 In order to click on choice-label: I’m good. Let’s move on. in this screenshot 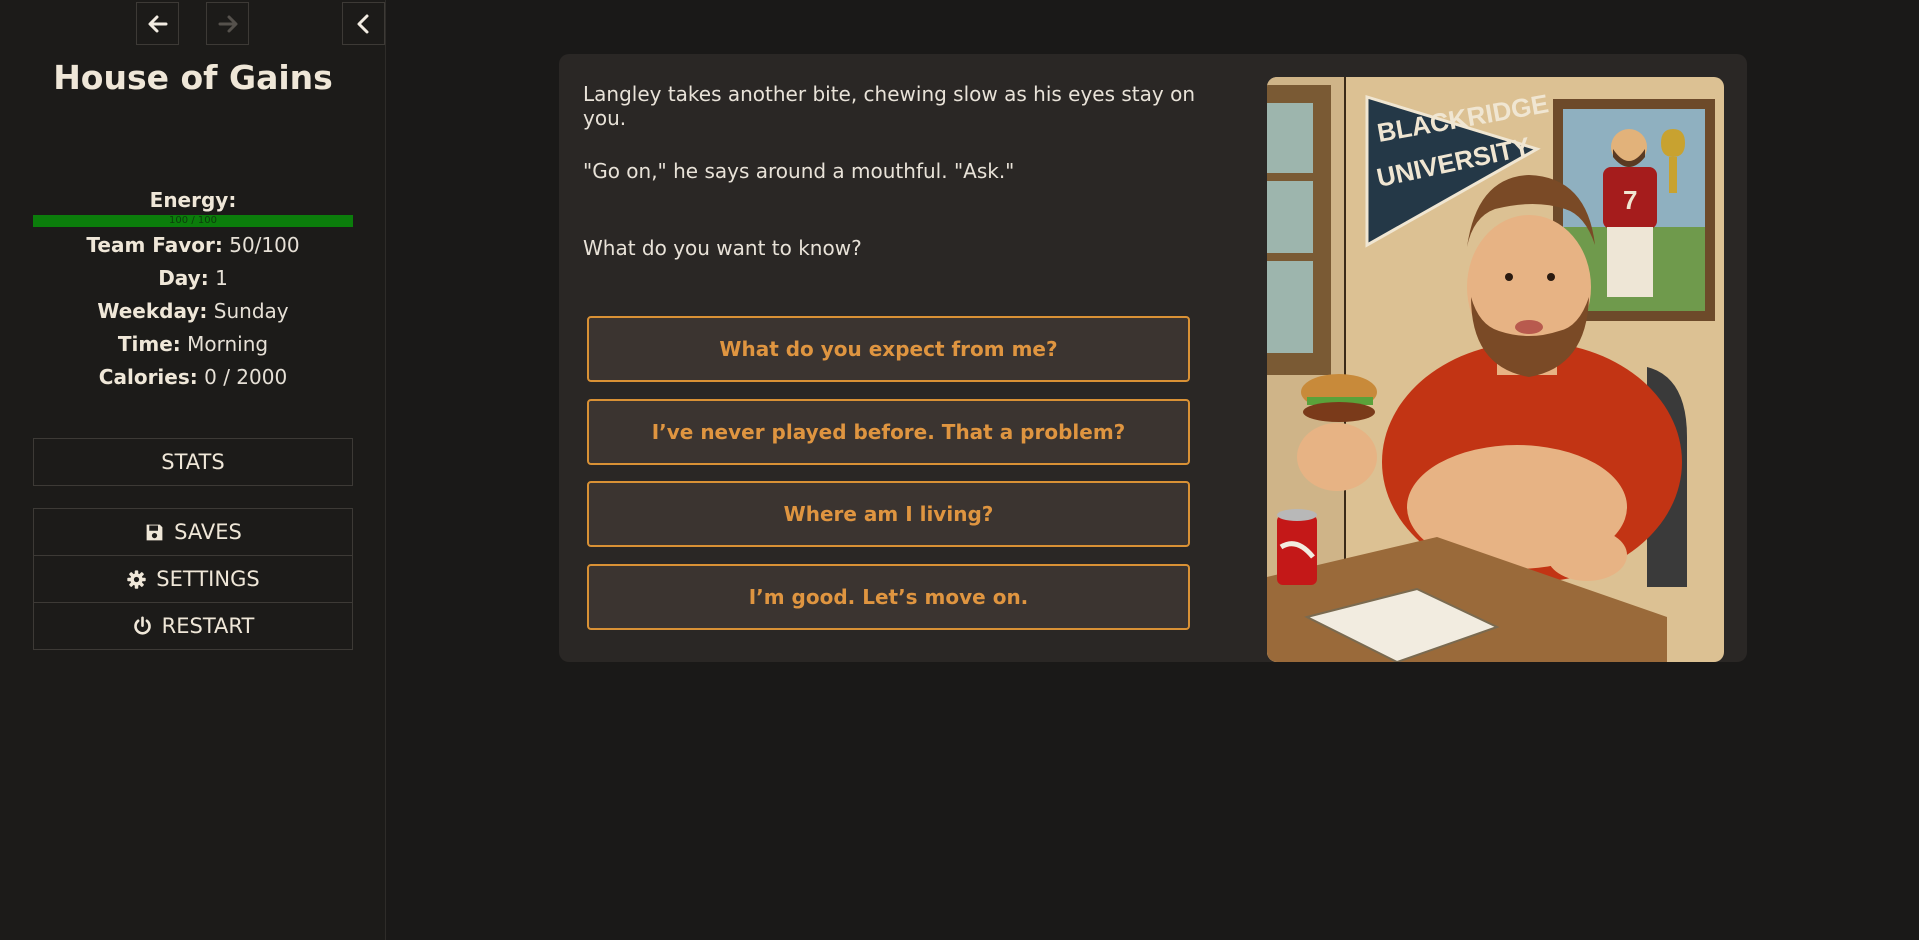, I will do `click(888, 597)`.